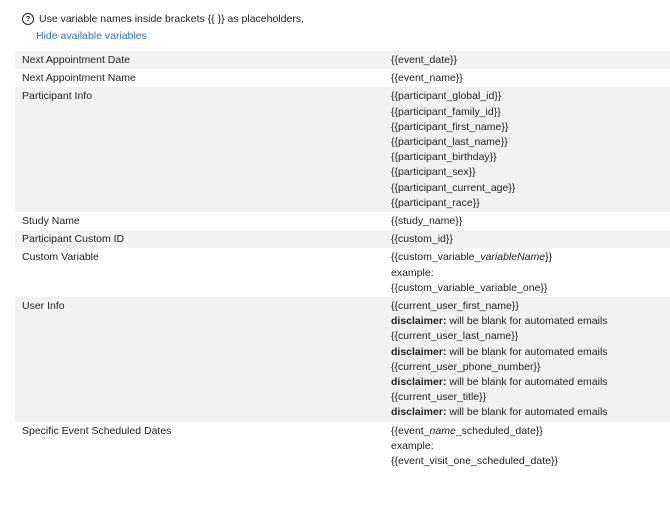  I want to click on placeholder-text-part: {{event_, so click(410, 430).